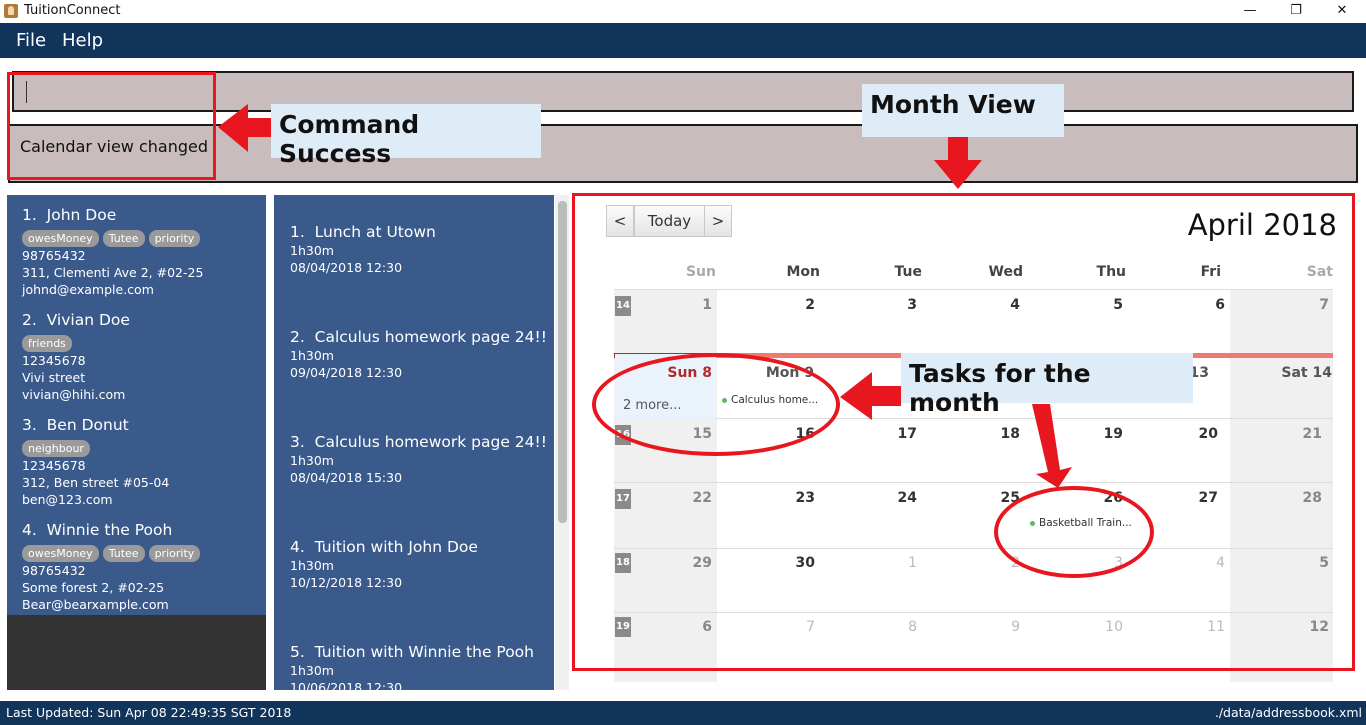 The image size is (1366, 725). I want to click on task-datetime: 09/04/2018 12:30, so click(346, 372).